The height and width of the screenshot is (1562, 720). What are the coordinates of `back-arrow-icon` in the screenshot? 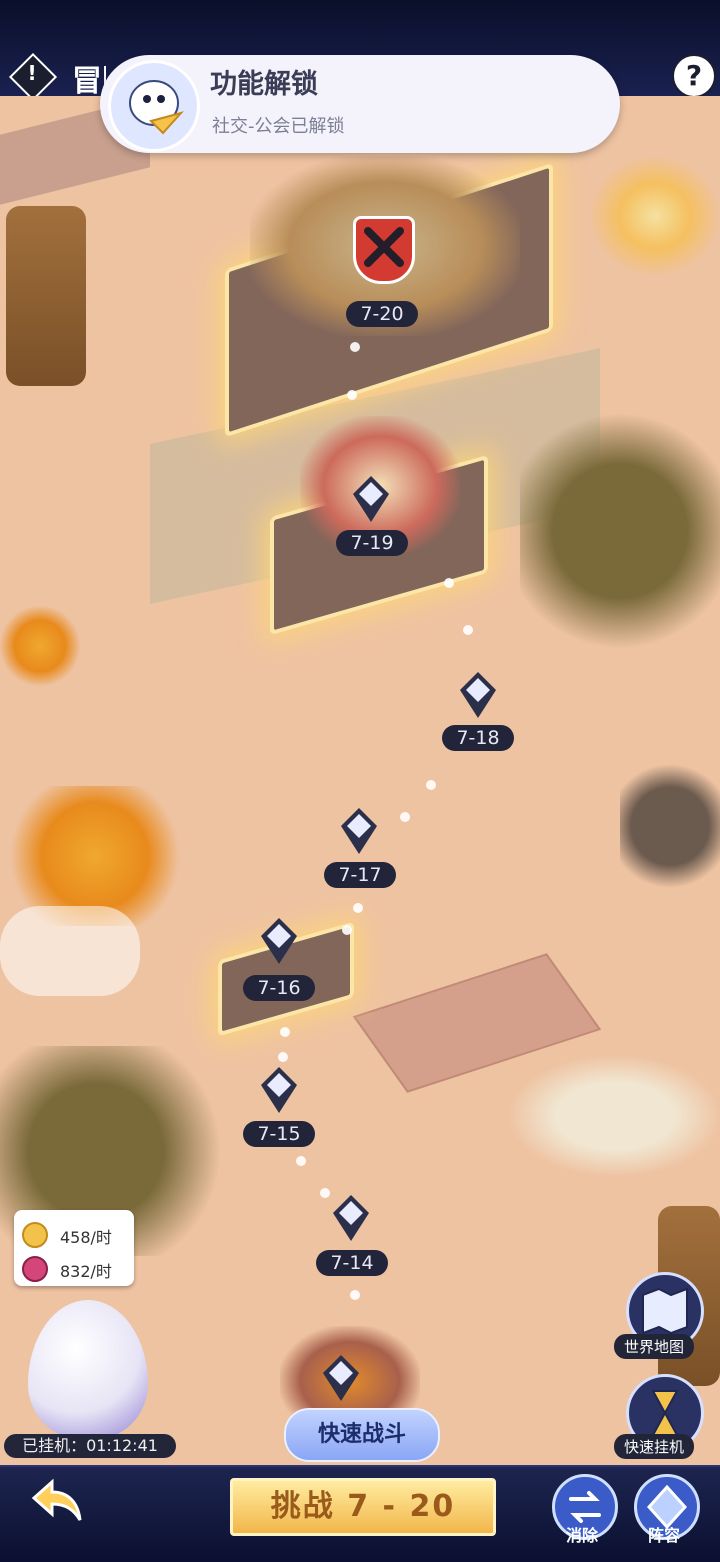 It's located at (56, 1499).